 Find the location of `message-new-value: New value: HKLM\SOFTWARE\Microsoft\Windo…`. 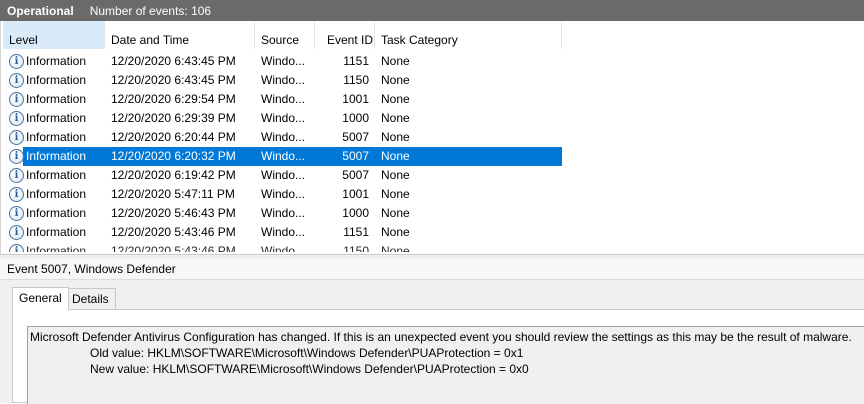

message-new-value: New value: HKLM\SOFTWARE\Microsoft\Windo… is located at coordinates (309, 369).